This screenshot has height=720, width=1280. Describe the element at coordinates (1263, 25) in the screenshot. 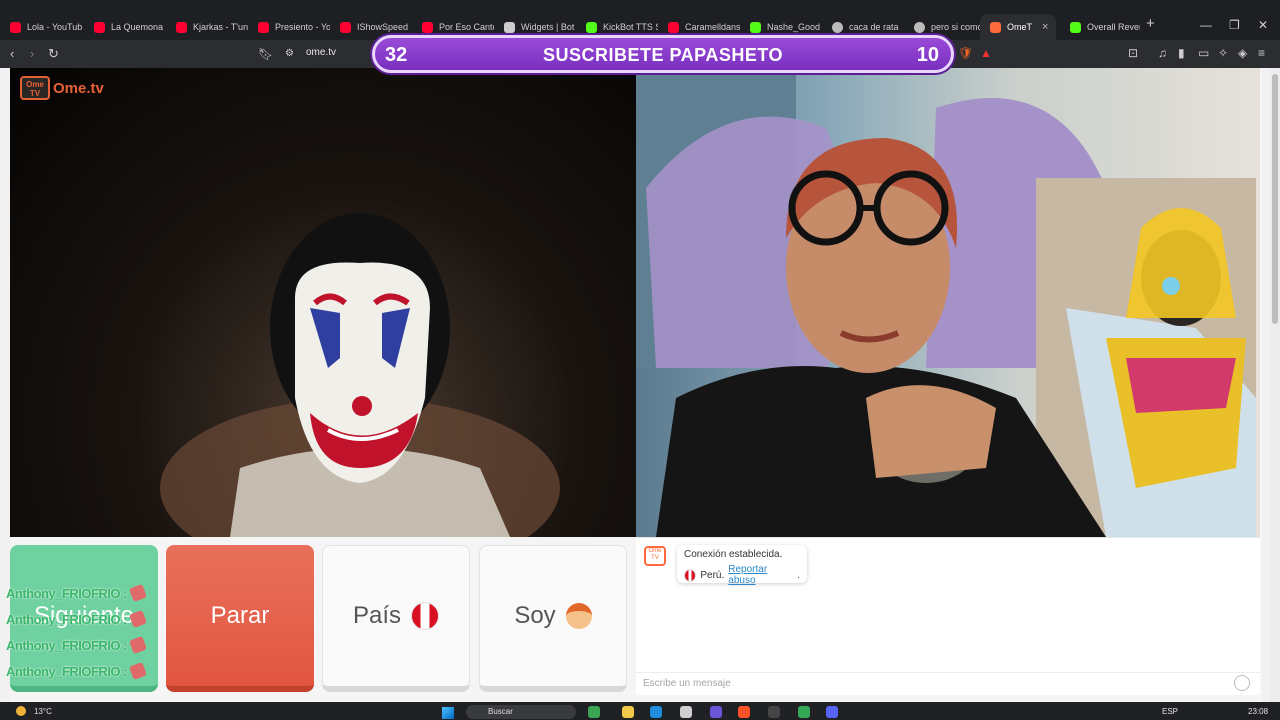

I see `close-window-icon: ✕` at that location.